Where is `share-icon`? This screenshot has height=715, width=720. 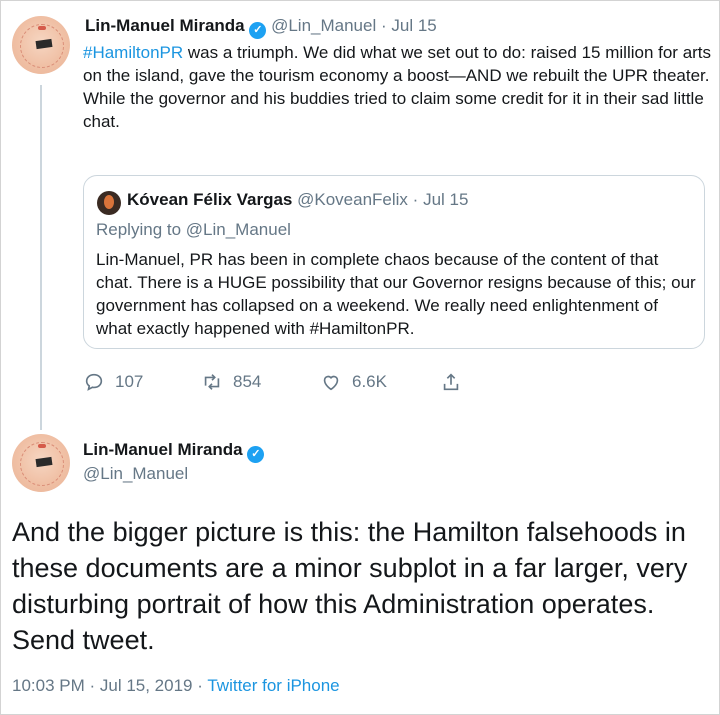
share-icon is located at coordinates (451, 382).